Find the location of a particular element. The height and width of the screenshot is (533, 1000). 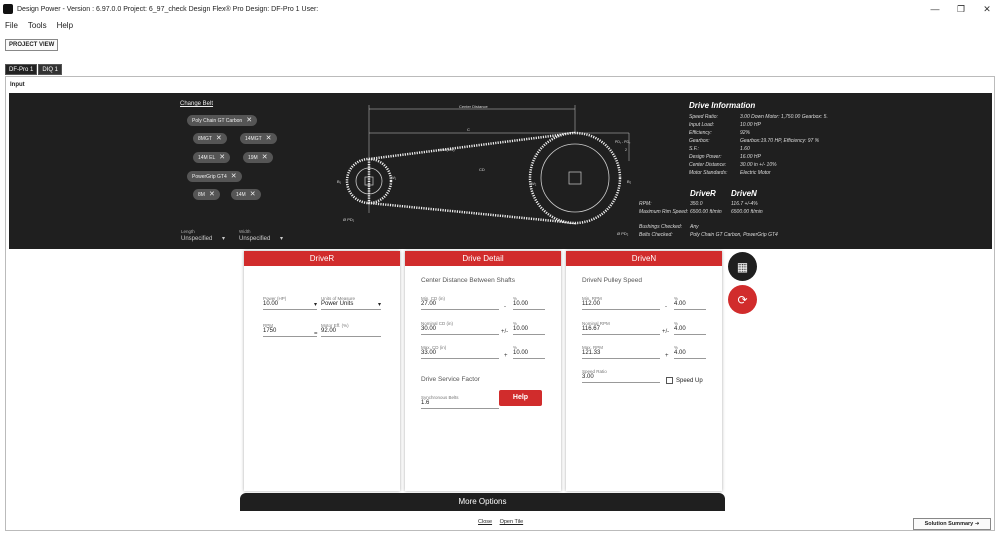

info-value: Gearbox:19.70 HP, Efficiency: 97 % is located at coordinates (780, 141).